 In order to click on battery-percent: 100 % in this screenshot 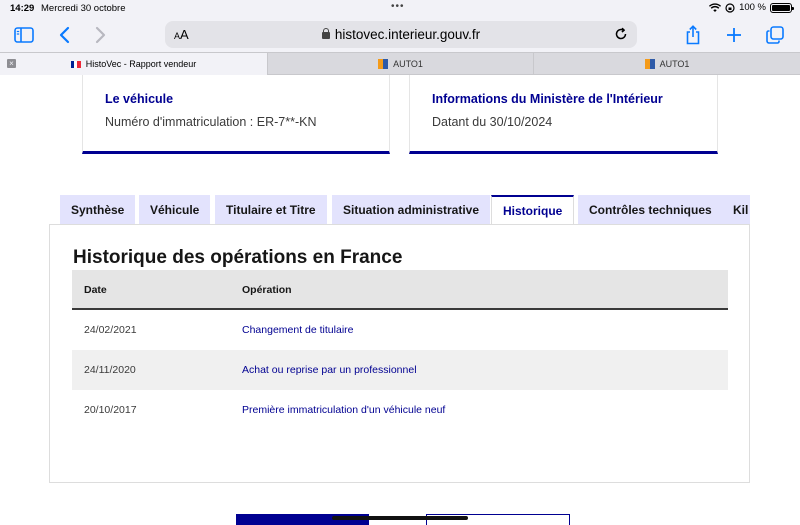, I will do `click(752, 7)`.